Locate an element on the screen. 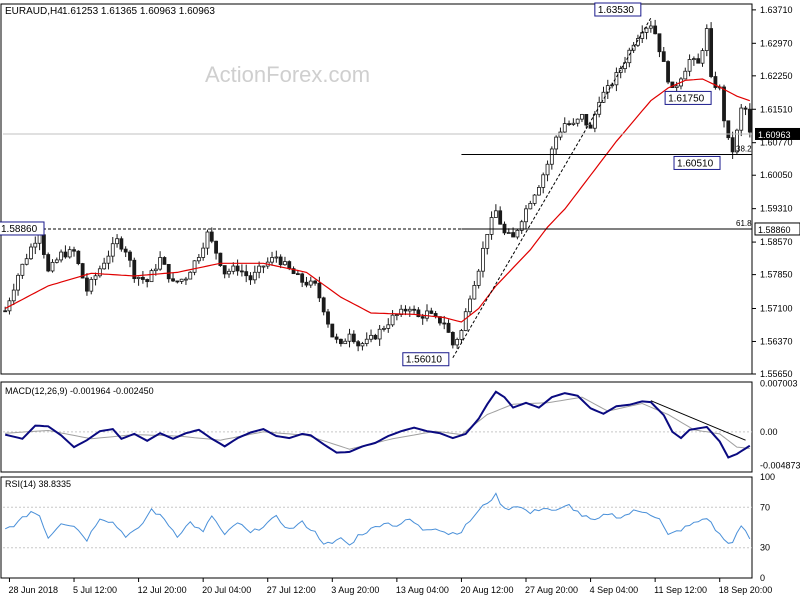 The width and height of the screenshot is (800, 605). price-tick-label: 1.58570 is located at coordinates (776, 242).